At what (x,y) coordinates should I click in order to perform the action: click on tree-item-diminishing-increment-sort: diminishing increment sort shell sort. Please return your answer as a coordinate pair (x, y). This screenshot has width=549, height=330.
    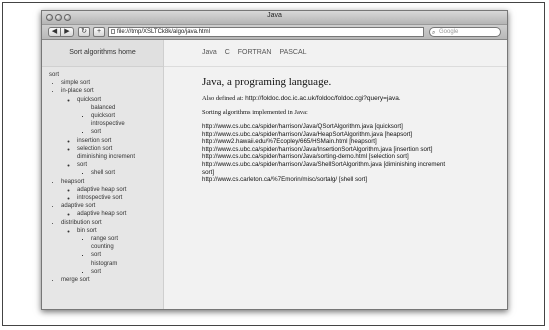
    Looking at the image, I should click on (120, 165).